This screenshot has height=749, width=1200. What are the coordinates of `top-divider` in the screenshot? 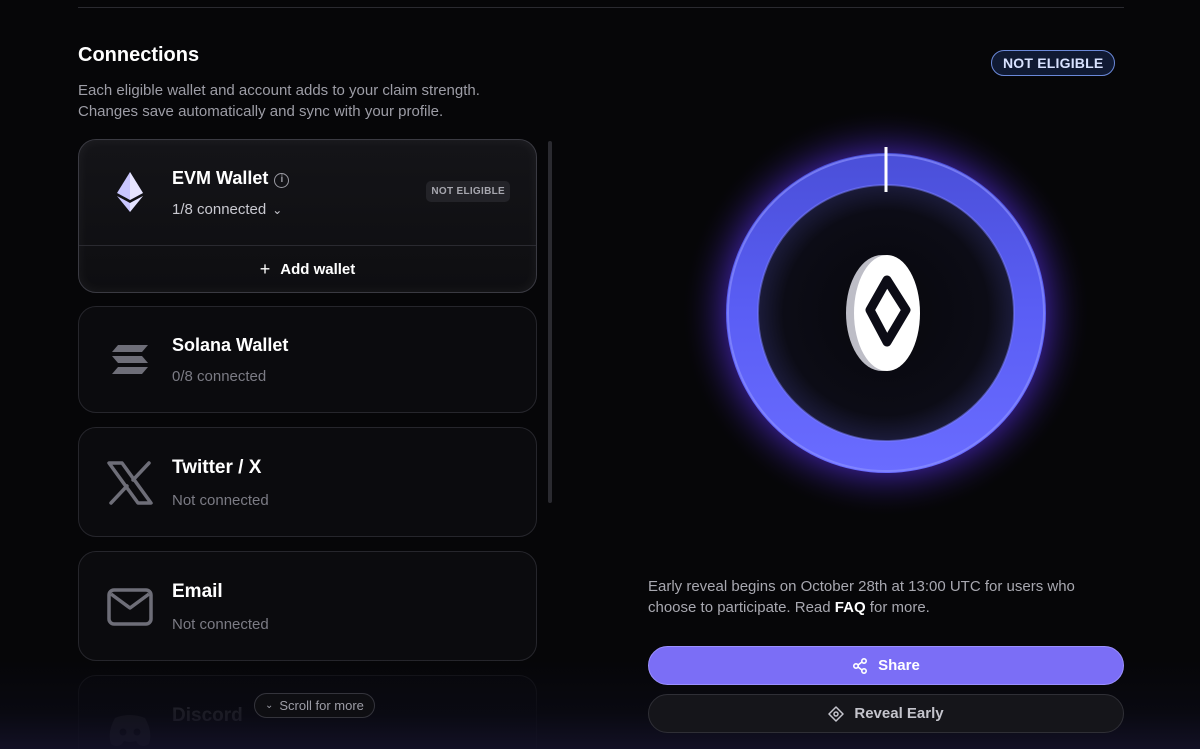 It's located at (601, 7).